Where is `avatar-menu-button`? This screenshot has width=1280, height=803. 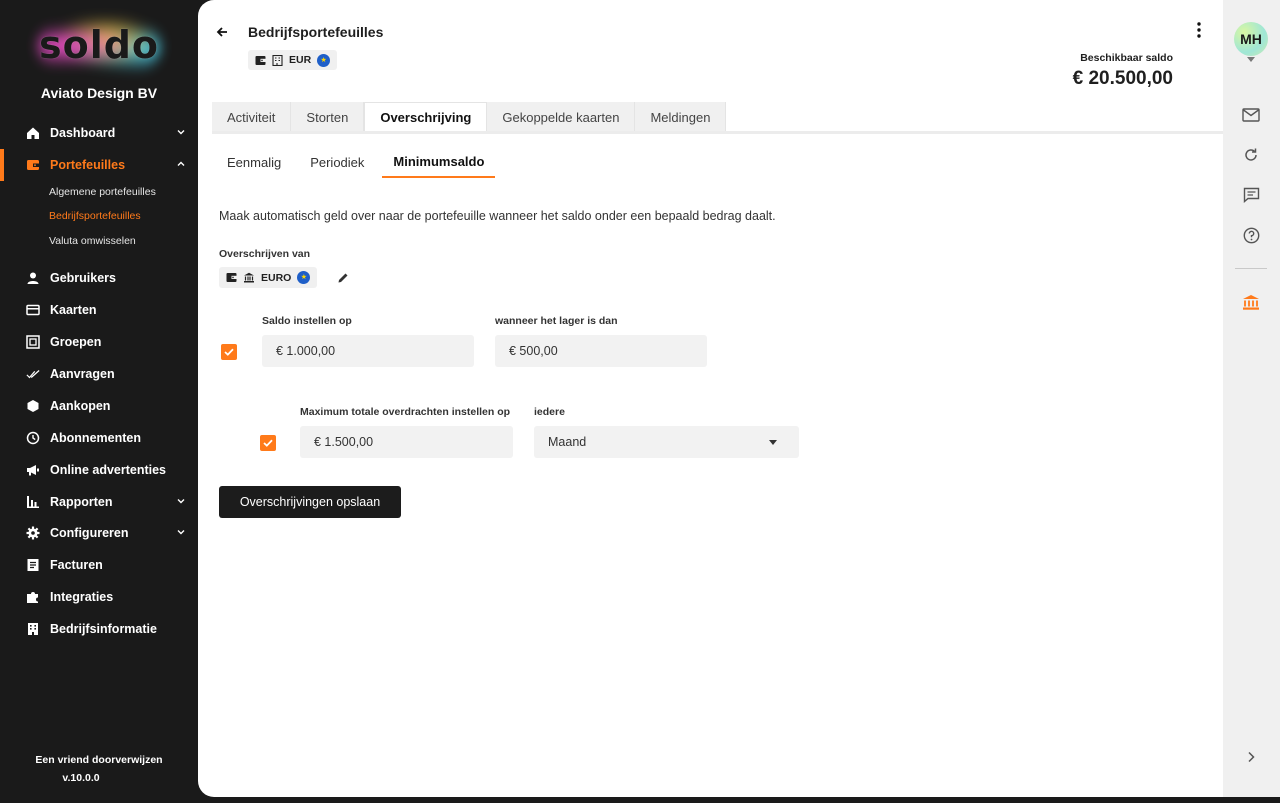
avatar-menu-button is located at coordinates (1251, 60).